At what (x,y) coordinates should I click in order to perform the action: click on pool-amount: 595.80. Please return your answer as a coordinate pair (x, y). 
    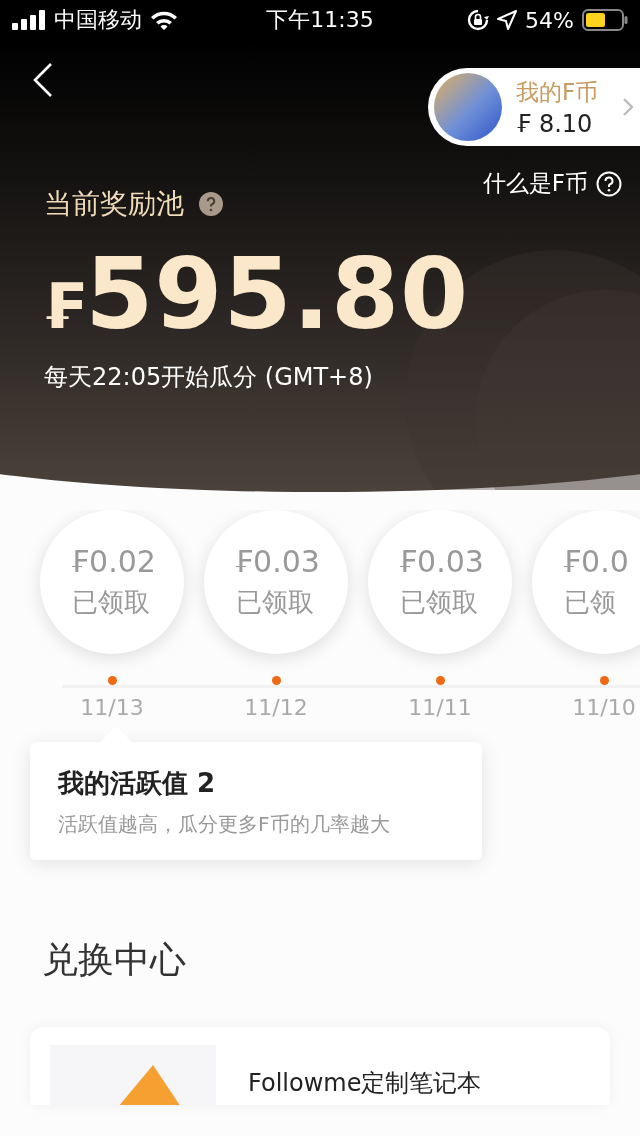
    Looking at the image, I should click on (277, 294).